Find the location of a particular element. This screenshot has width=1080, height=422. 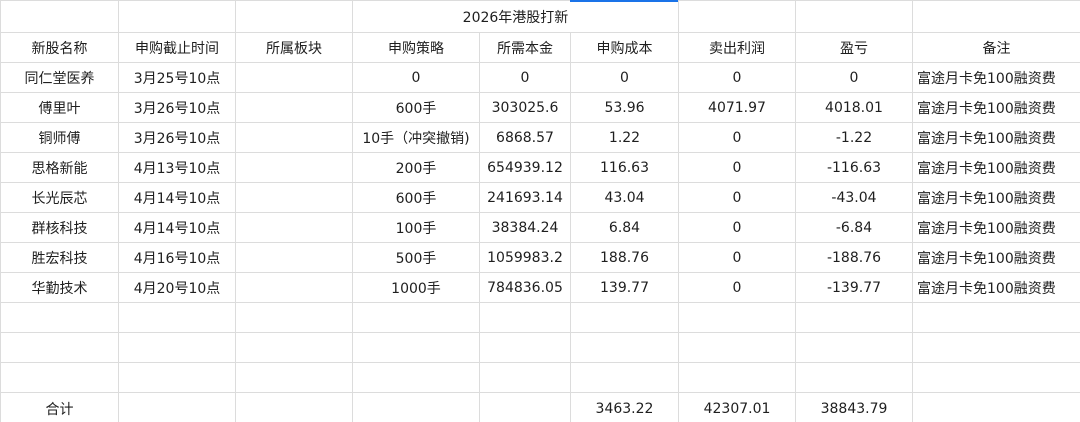

cell-capital: 241693.14 is located at coordinates (525, 197).